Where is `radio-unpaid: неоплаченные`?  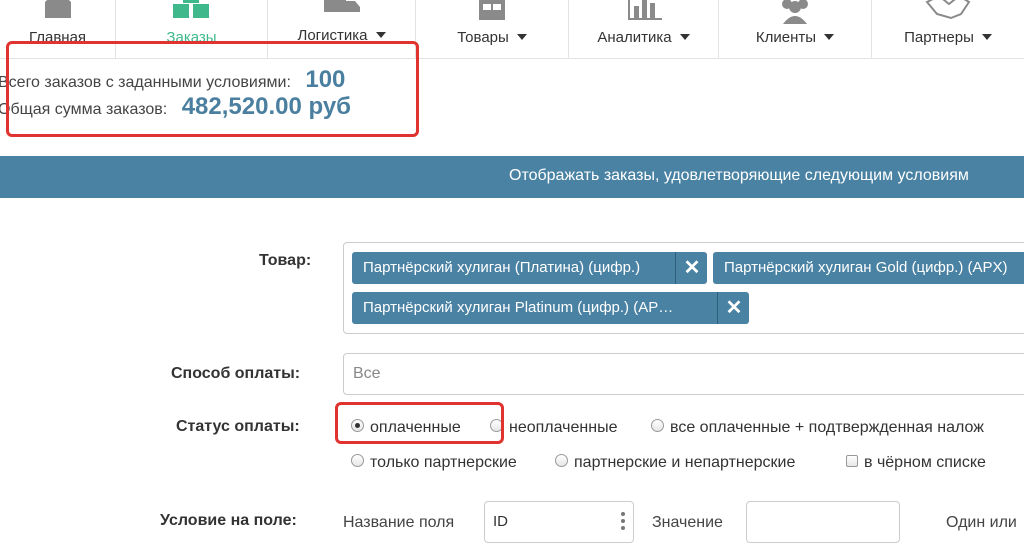 radio-unpaid: неоплаченные is located at coordinates (553, 428).